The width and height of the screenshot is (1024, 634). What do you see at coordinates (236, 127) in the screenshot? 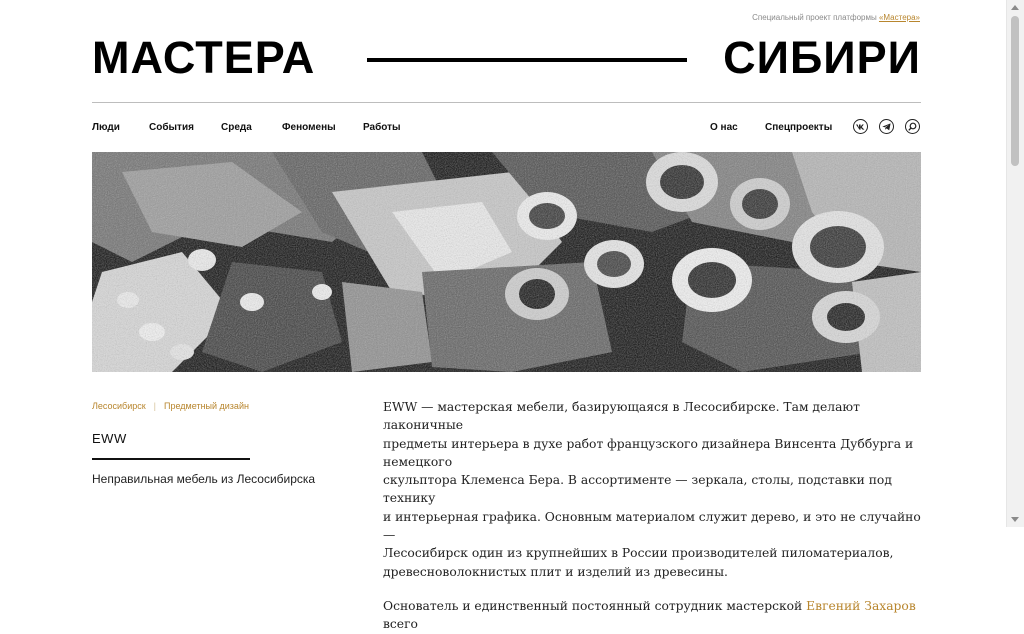
I see `nav-item-environment: Среда` at bounding box center [236, 127].